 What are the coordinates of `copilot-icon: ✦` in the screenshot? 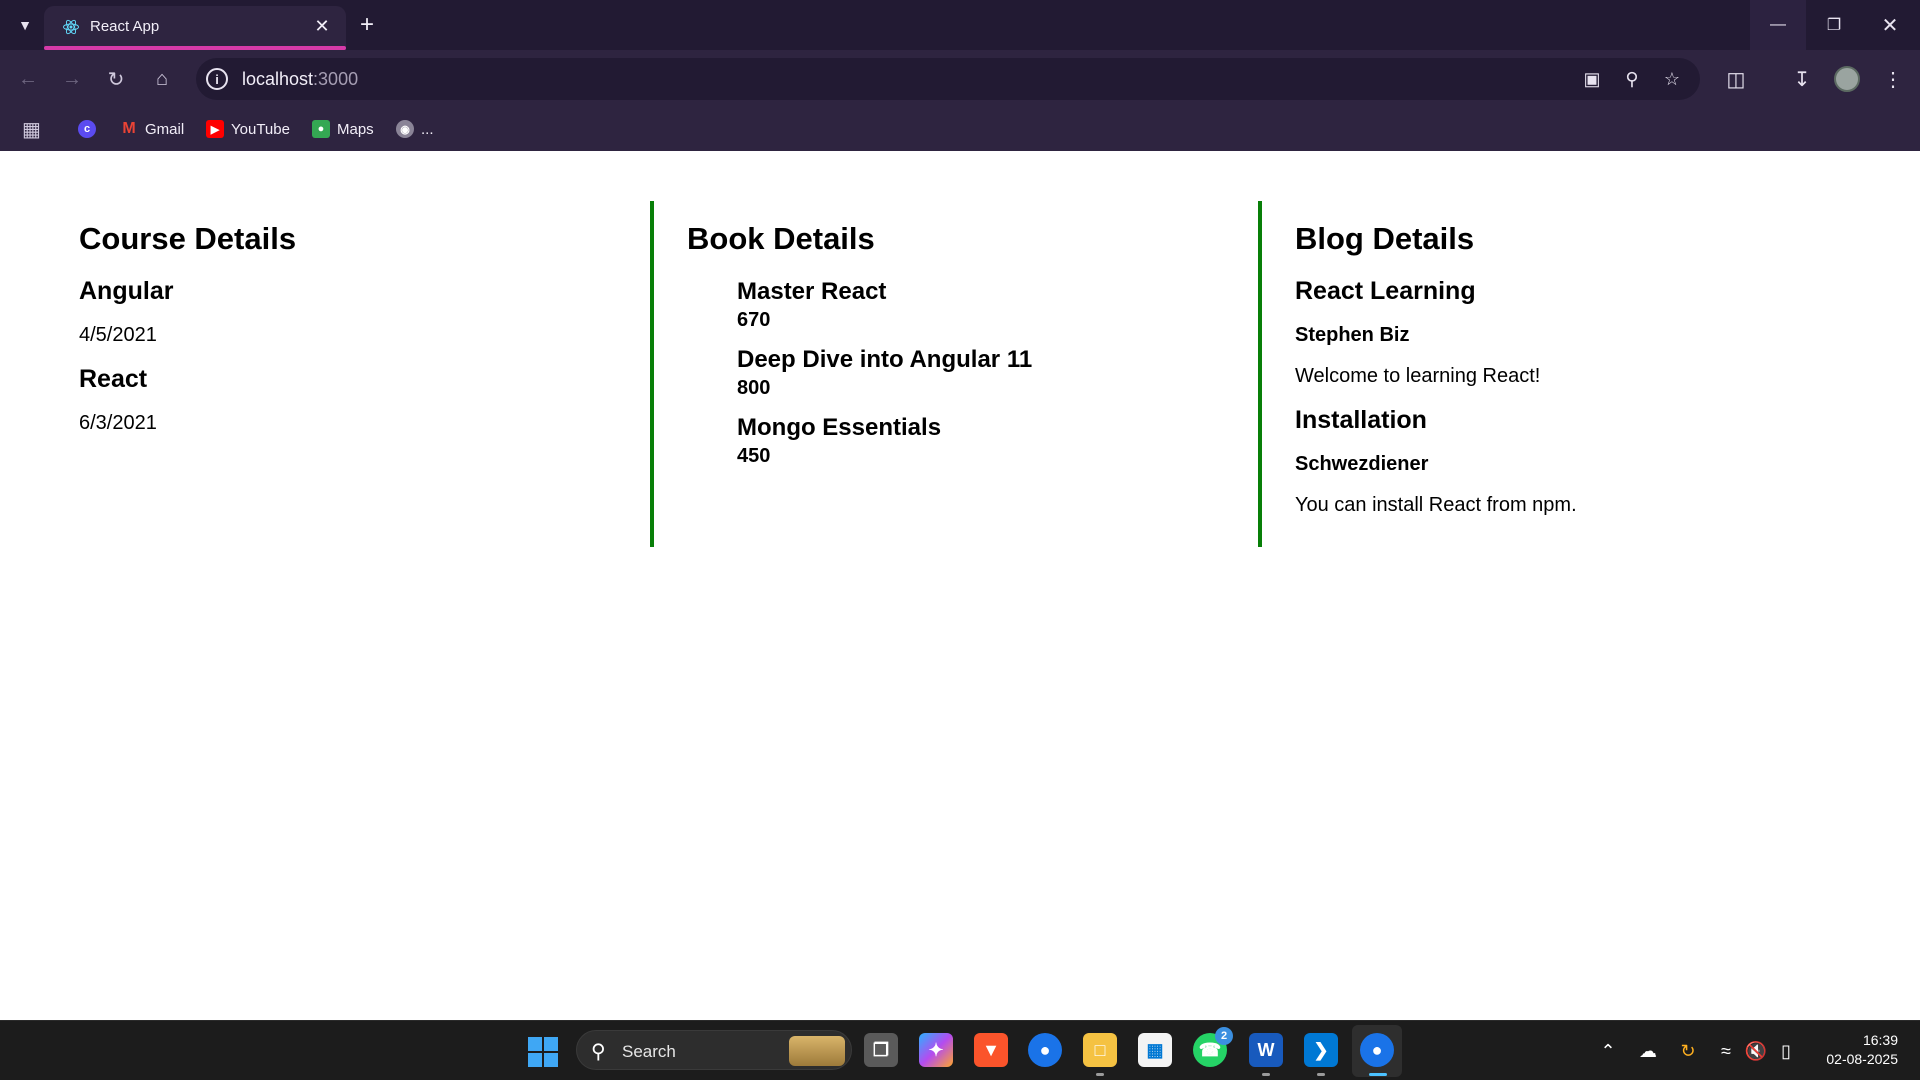 It's located at (936, 1050).